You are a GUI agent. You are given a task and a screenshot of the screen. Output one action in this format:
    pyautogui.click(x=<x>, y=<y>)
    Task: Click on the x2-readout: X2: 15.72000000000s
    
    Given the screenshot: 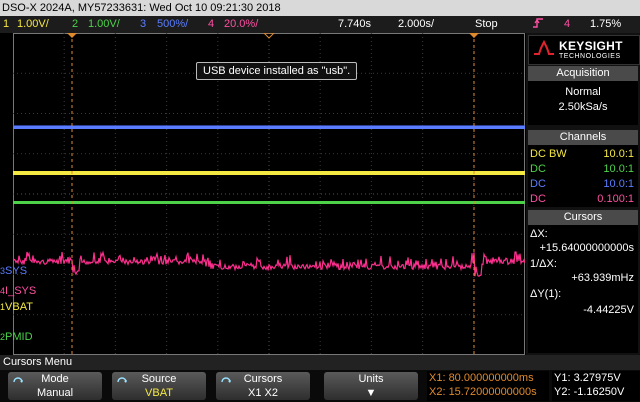 What is the action you would take?
    pyautogui.click(x=483, y=392)
    